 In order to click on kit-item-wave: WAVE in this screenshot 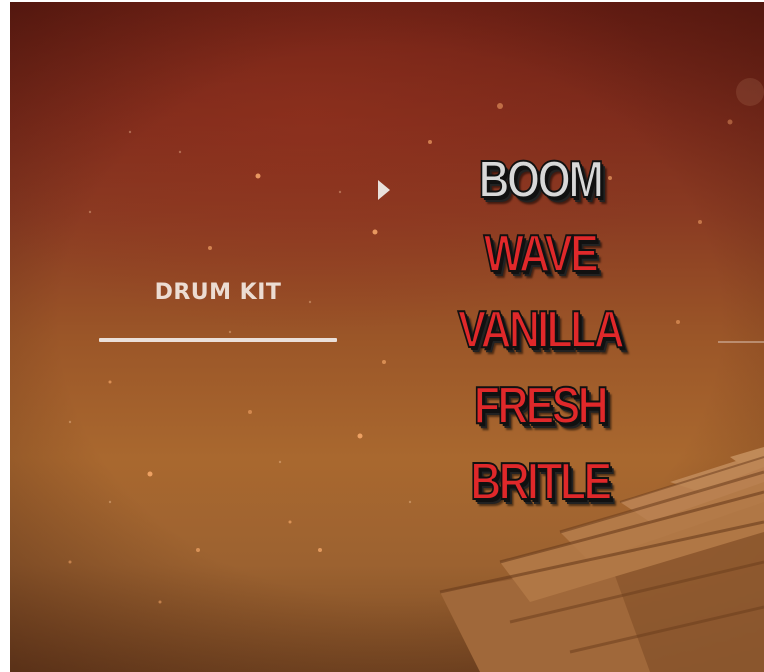, I will do `click(539, 254)`.